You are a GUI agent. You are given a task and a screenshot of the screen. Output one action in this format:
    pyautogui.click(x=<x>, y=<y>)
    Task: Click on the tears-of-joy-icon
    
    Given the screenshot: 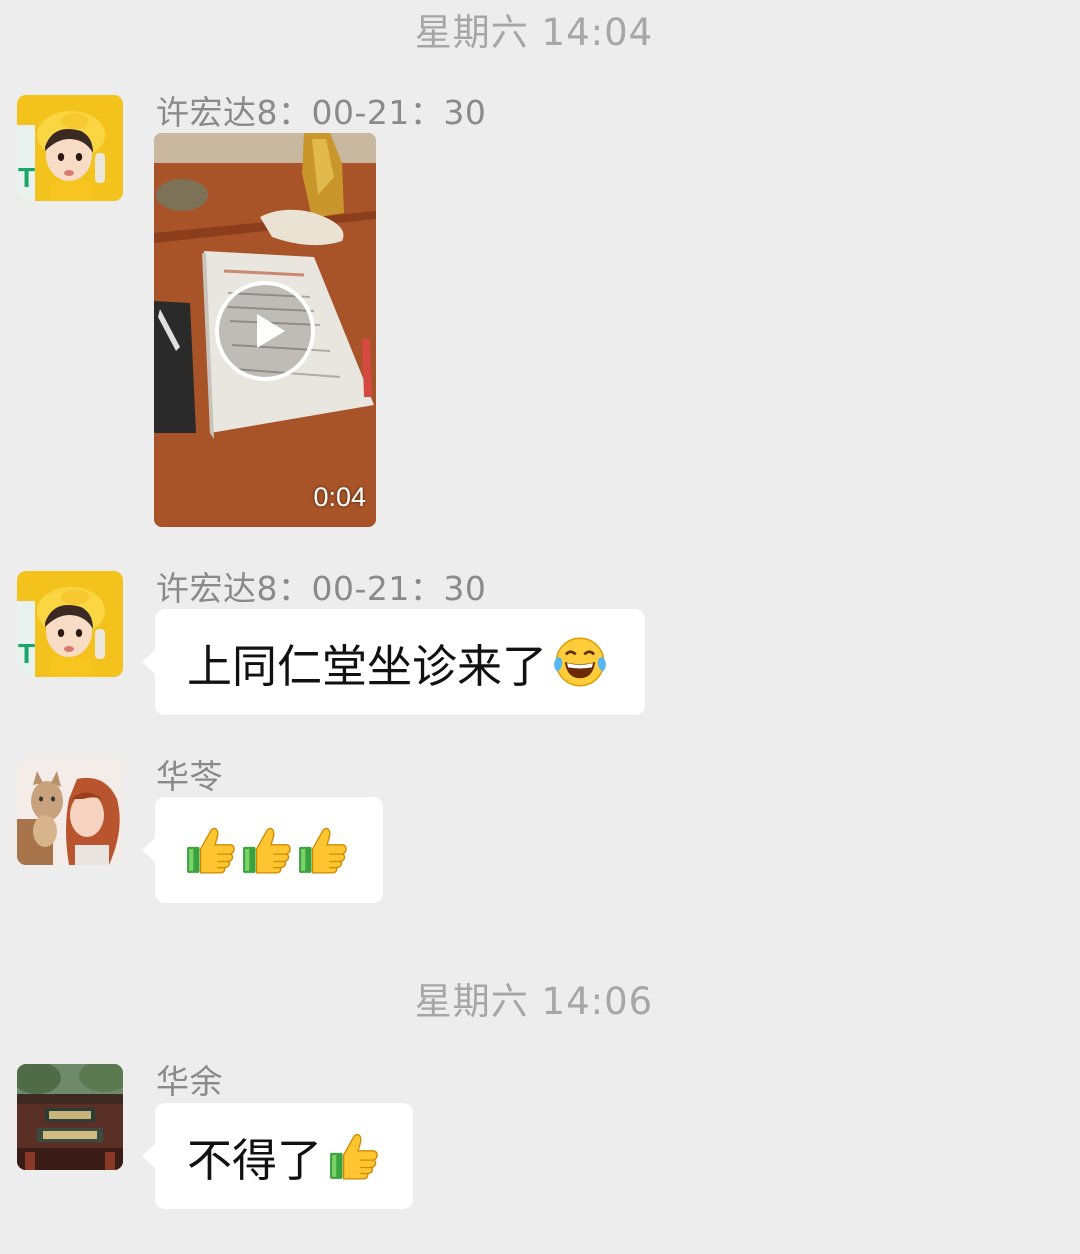 What is the action you would take?
    pyautogui.click(x=580, y=662)
    